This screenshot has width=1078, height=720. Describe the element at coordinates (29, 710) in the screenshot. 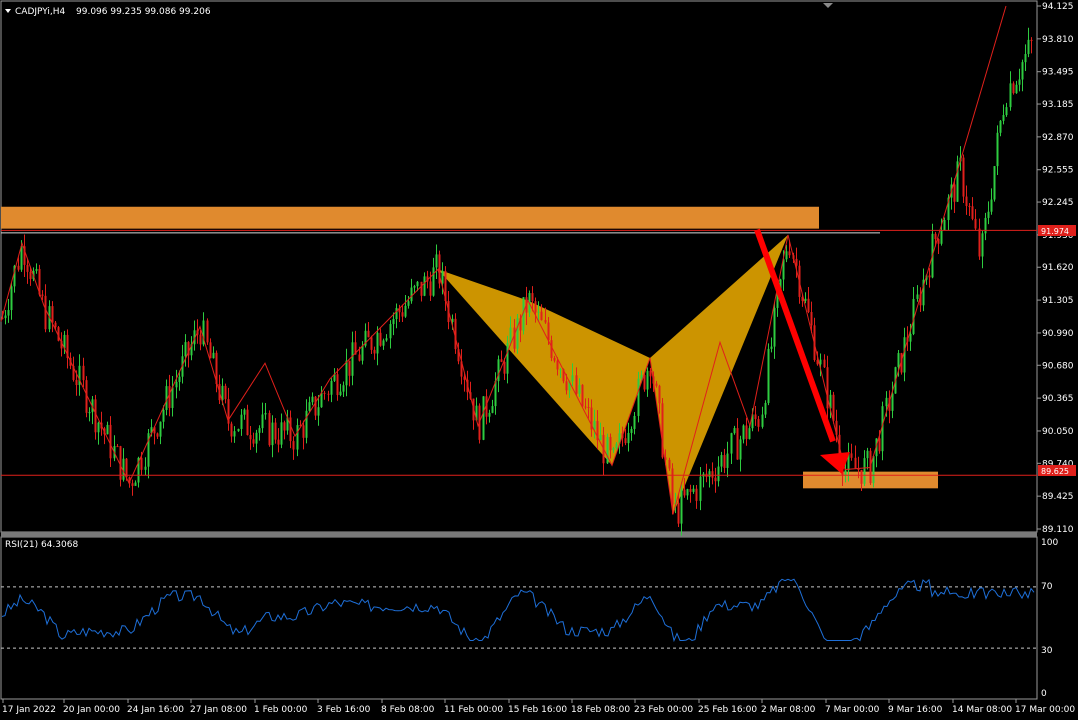

I see `time-tick-label: 17 Jan 2022` at that location.